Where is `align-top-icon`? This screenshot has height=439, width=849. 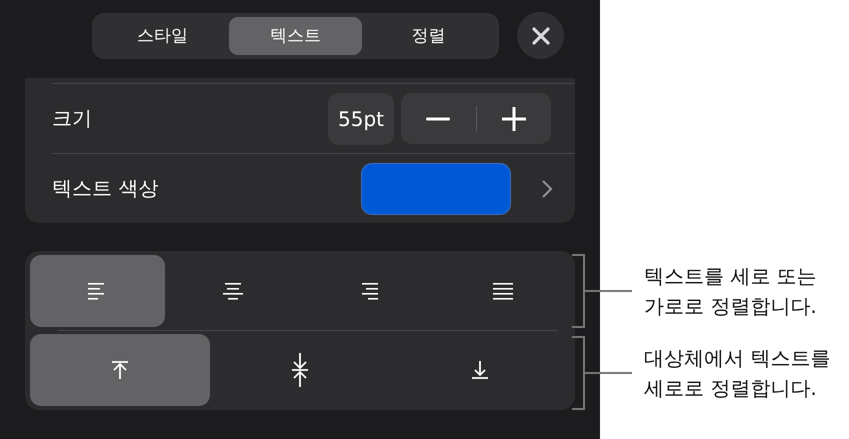
align-top-icon is located at coordinates (120, 370).